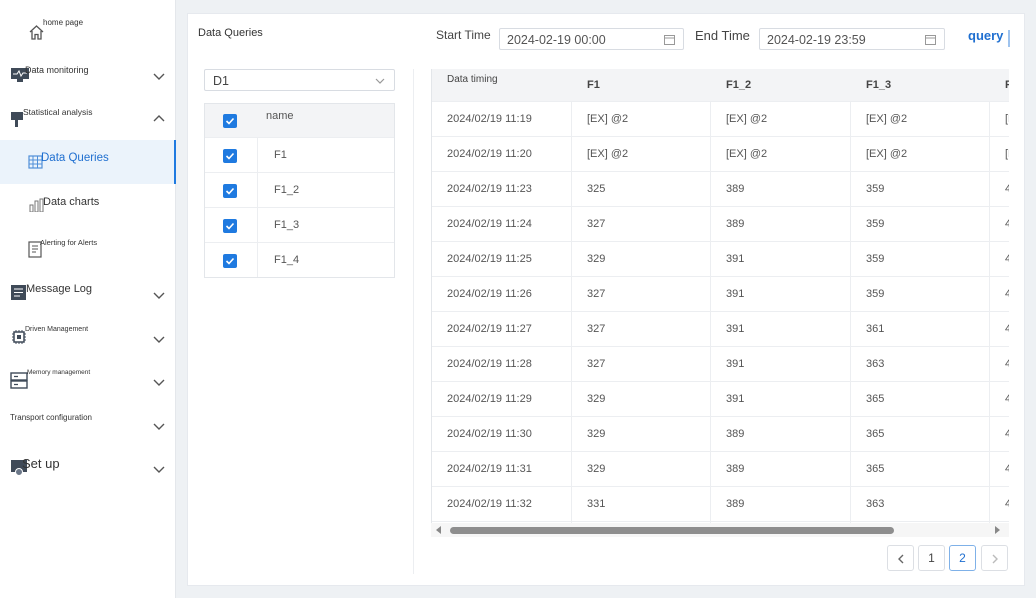 Image resolution: width=1036 pixels, height=598 pixels. What do you see at coordinates (75, 158) in the screenshot?
I see `sidebar-item-label: Data Queries` at bounding box center [75, 158].